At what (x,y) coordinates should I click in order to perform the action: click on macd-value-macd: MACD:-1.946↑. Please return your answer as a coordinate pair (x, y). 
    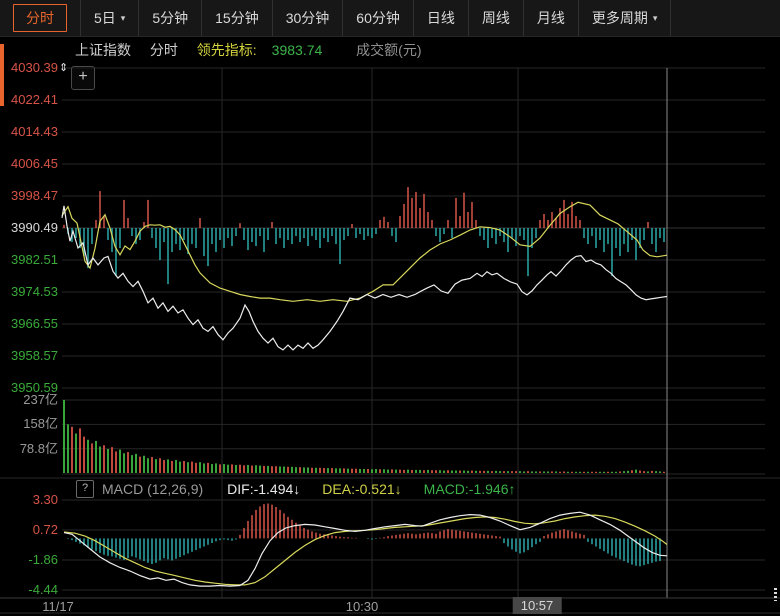
    Looking at the image, I should click on (469, 489).